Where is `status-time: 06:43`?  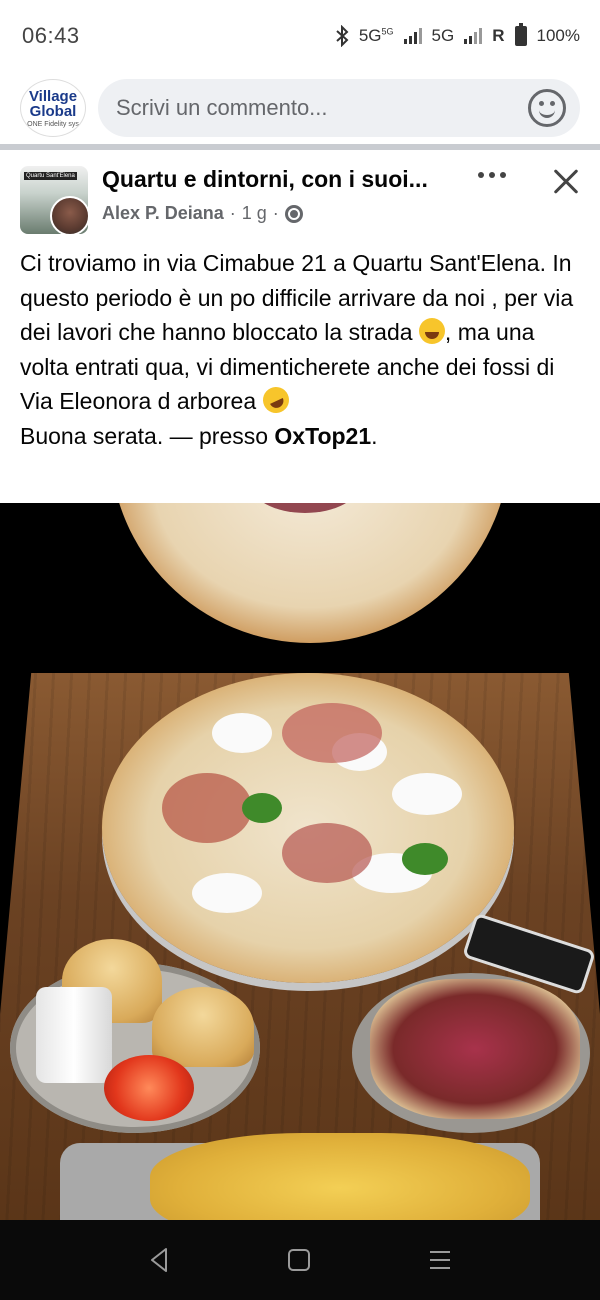
status-time: 06:43 is located at coordinates (51, 35).